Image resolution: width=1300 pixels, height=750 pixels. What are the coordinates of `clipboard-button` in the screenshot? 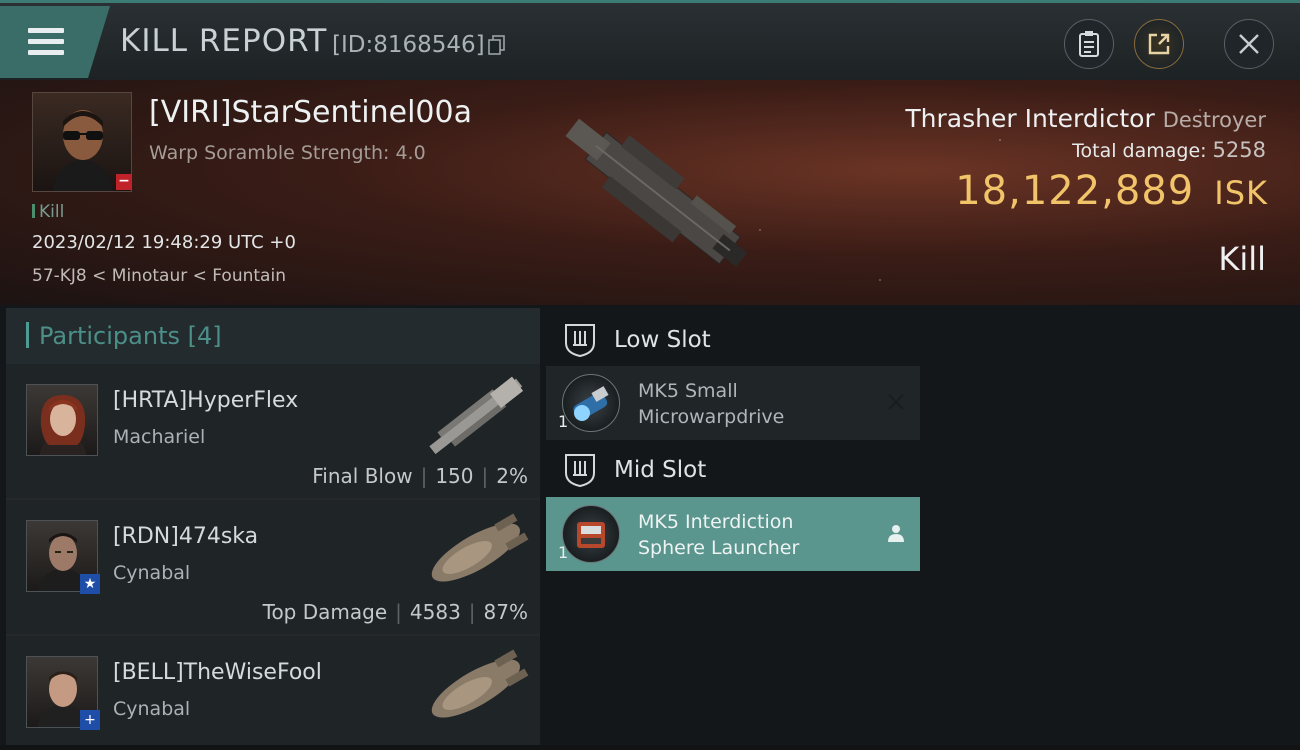 It's located at (1089, 44).